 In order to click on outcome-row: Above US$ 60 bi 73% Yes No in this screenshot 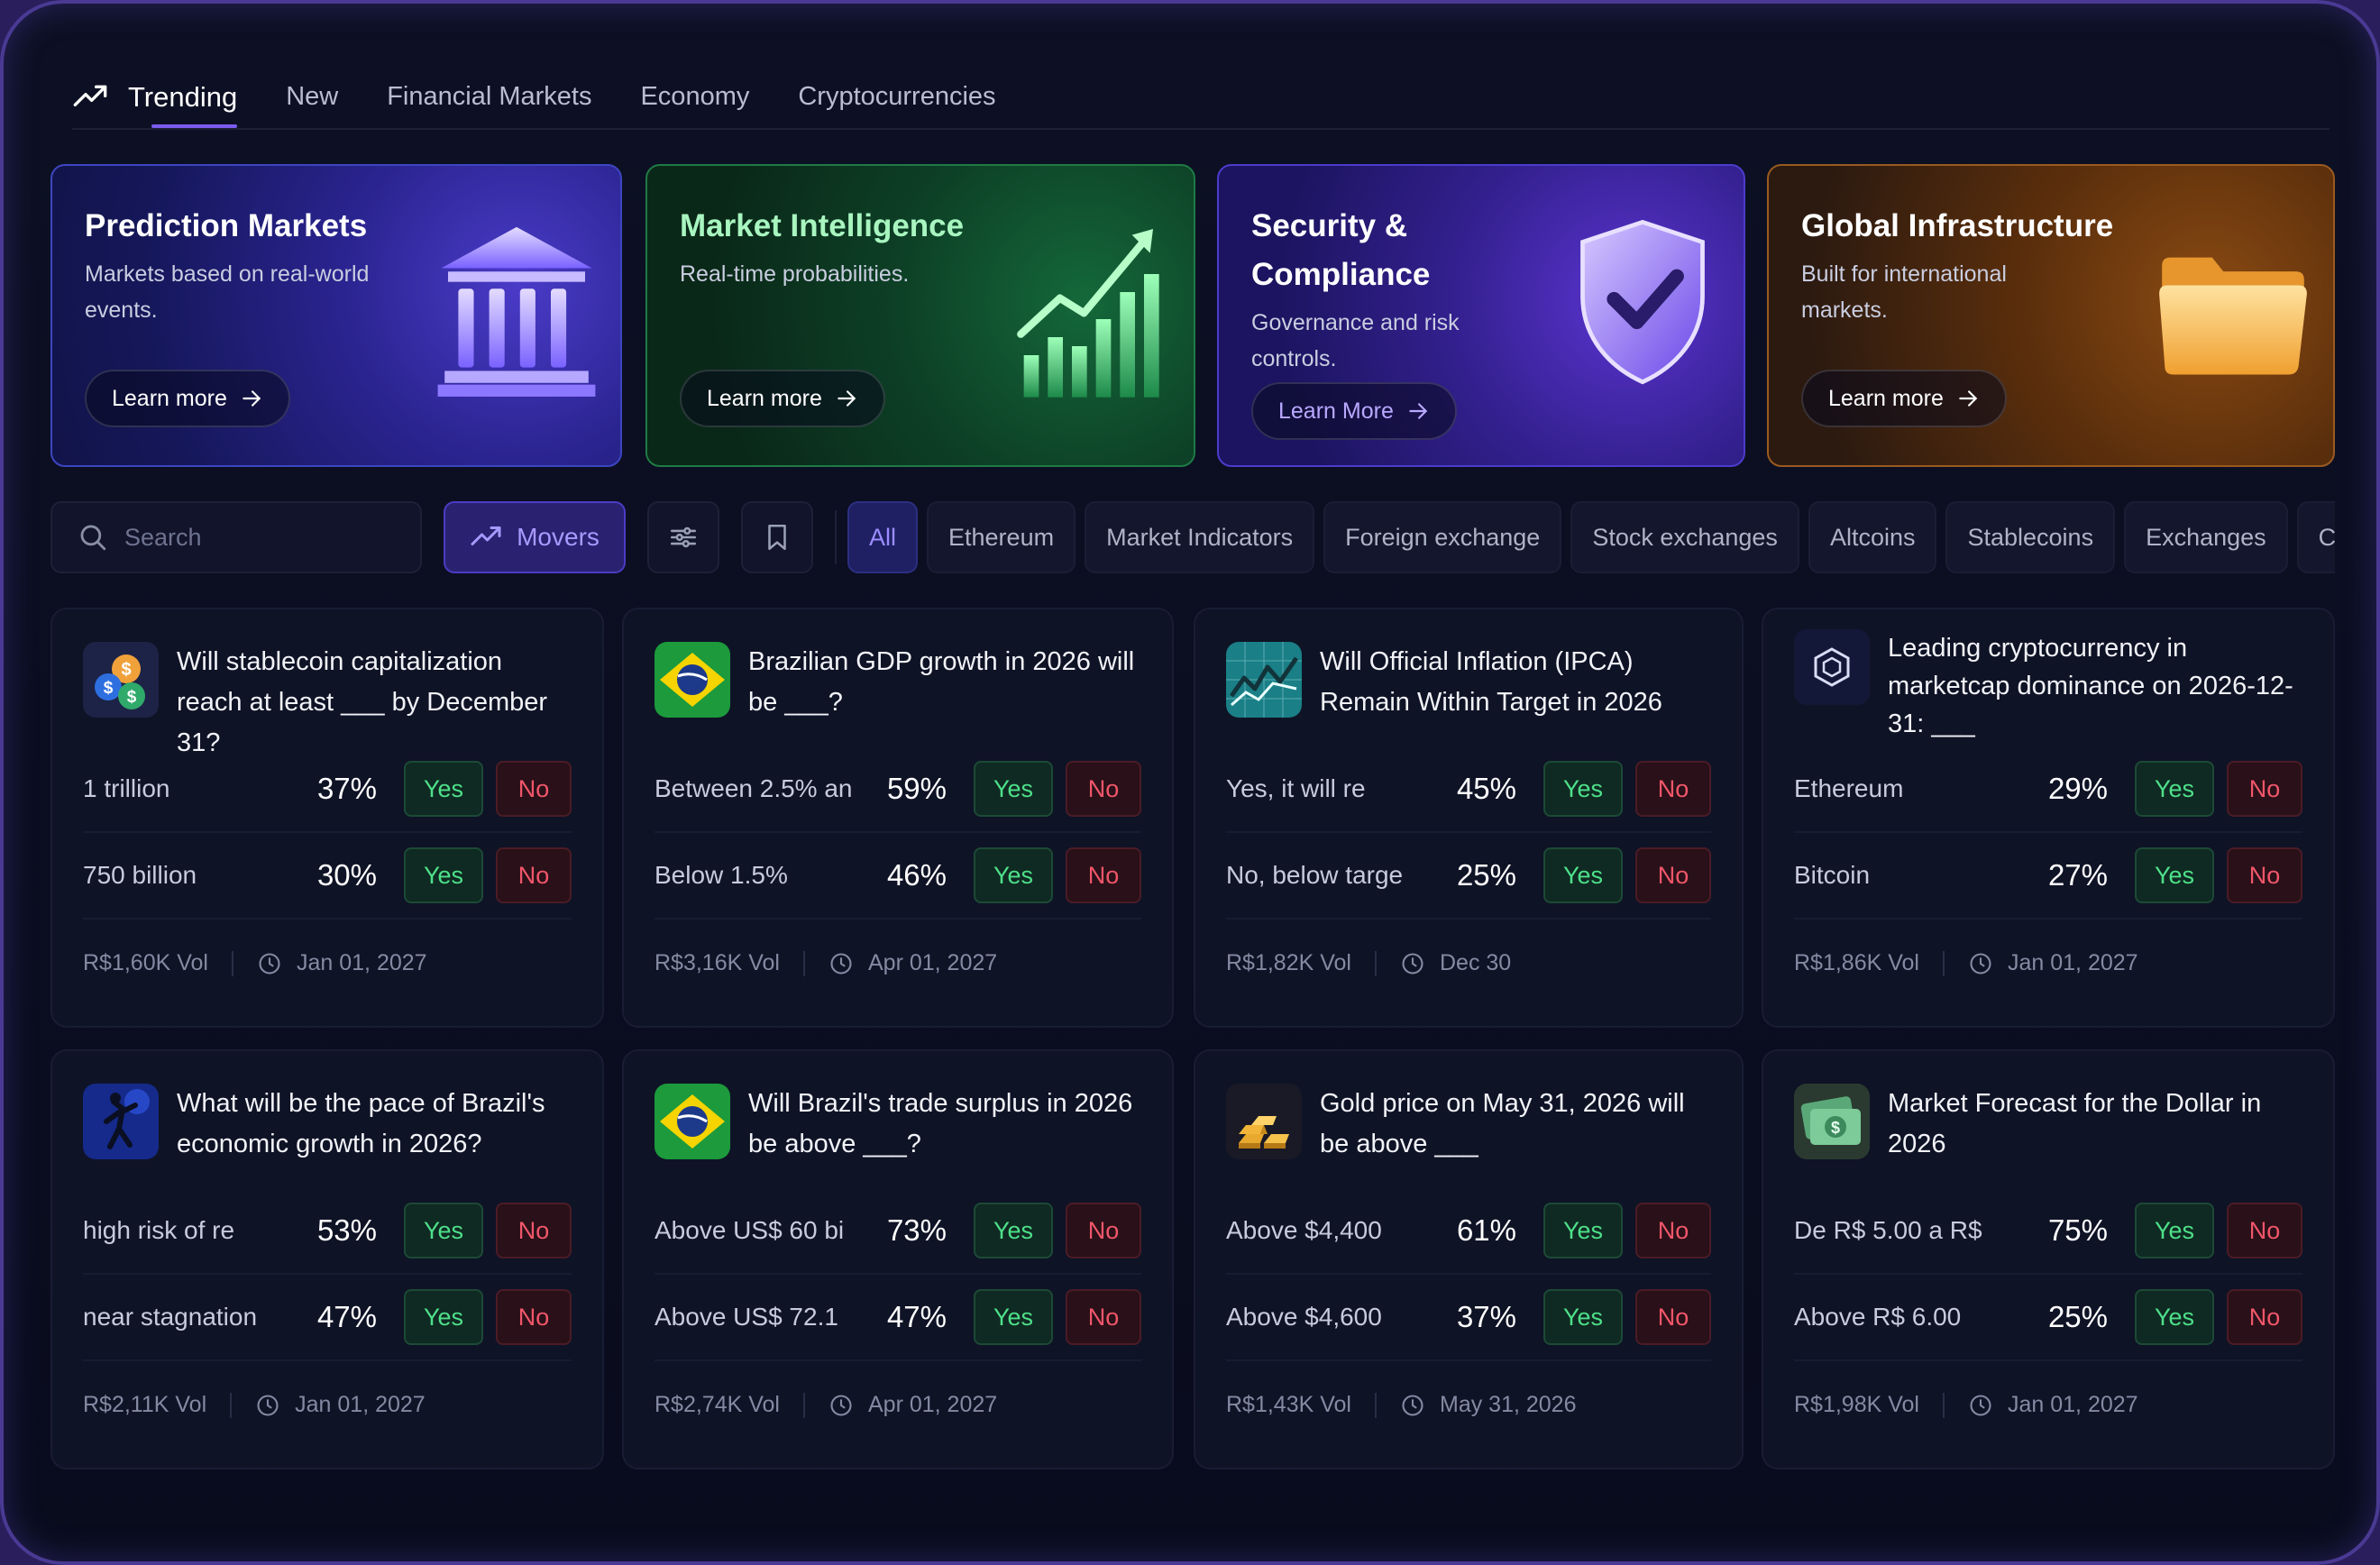, I will do `click(897, 1232)`.